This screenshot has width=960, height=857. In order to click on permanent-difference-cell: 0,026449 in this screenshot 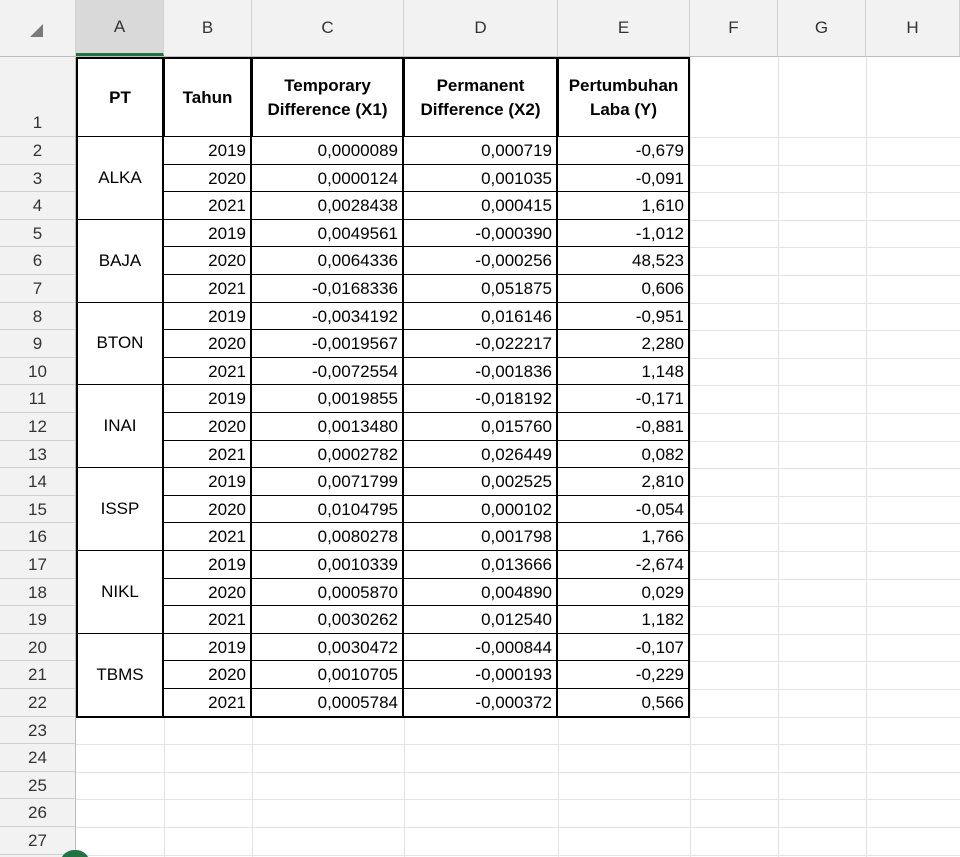, I will do `click(481, 454)`.